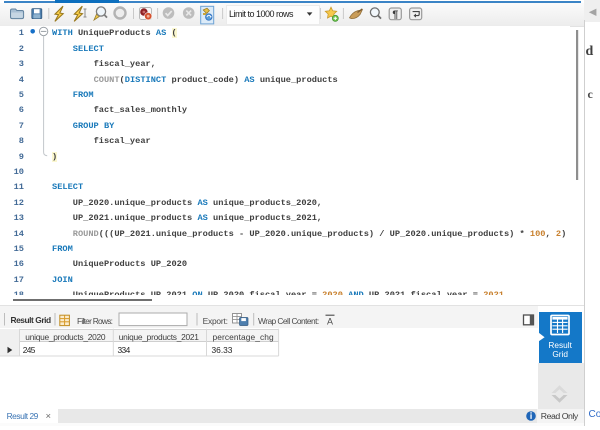 Image resolution: width=600 pixels, height=430 pixels. I want to click on svg-text: A, so click(330, 322).